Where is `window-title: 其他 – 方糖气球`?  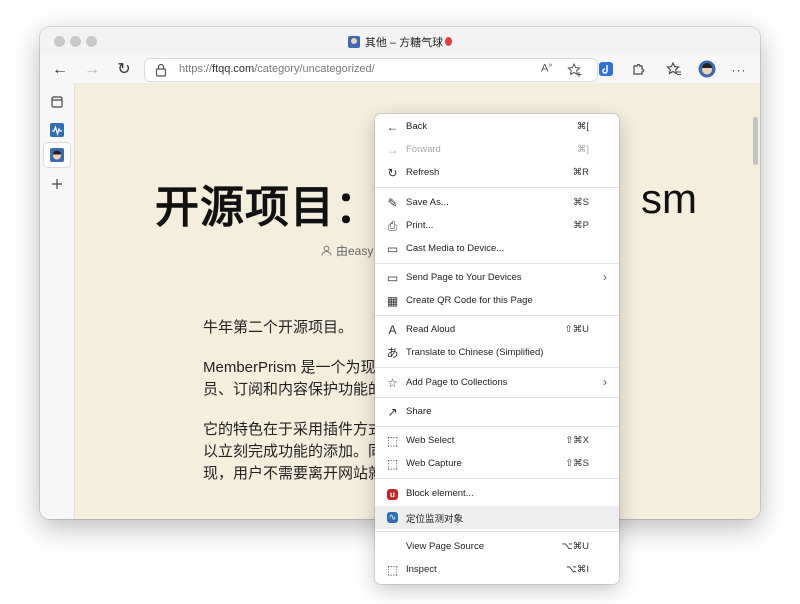
window-title: 其他 – 方糖气球 is located at coordinates (400, 42).